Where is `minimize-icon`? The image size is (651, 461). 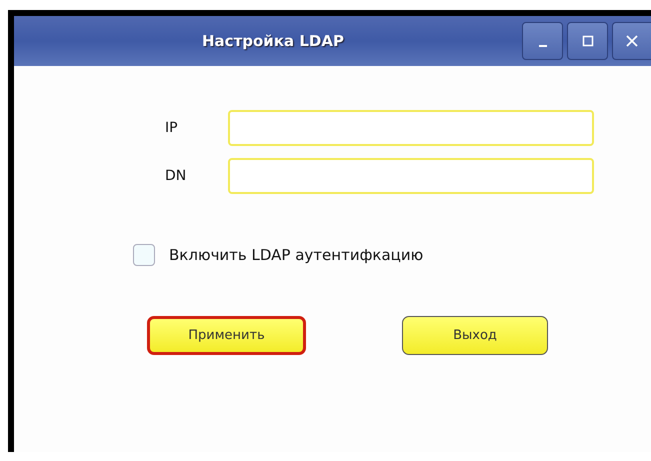
minimize-icon is located at coordinates (542, 45).